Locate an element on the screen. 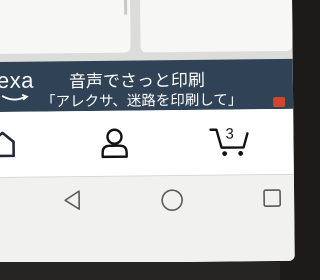  recent-apps-icon is located at coordinates (272, 198).